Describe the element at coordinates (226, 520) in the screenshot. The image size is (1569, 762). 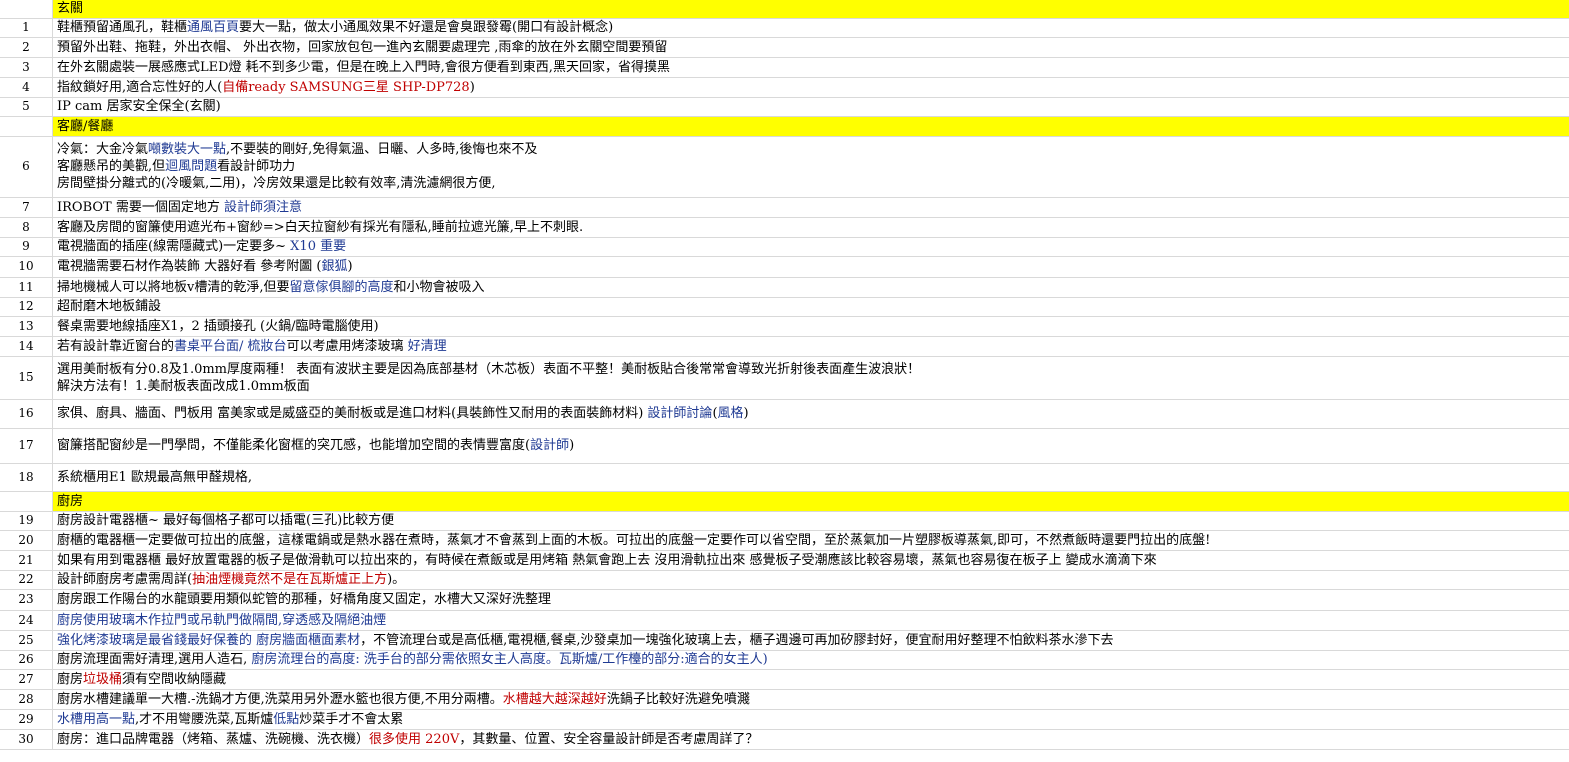
I see `text-segment: 廚房設計電器櫃~ 最好每個格子都可以插電(三孔)比較方便` at that location.